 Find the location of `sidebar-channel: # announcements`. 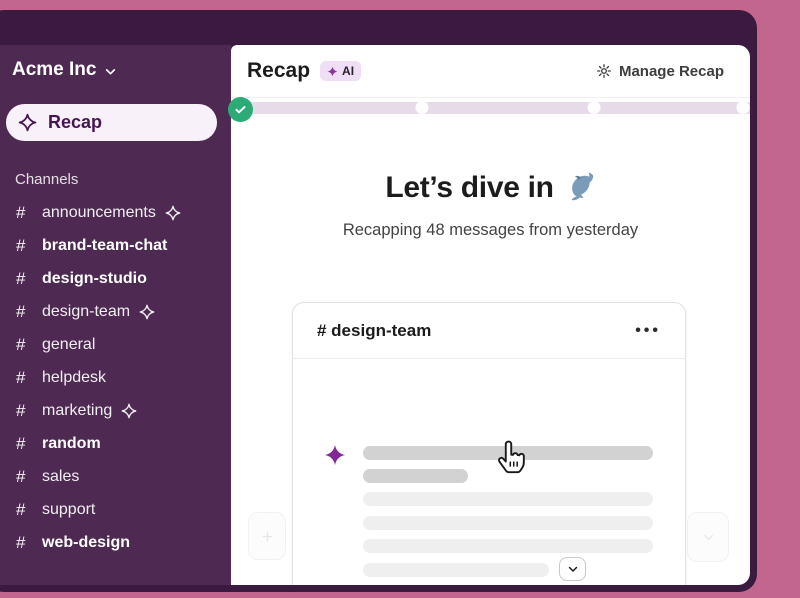

sidebar-channel: # announcements is located at coordinates (115, 212).